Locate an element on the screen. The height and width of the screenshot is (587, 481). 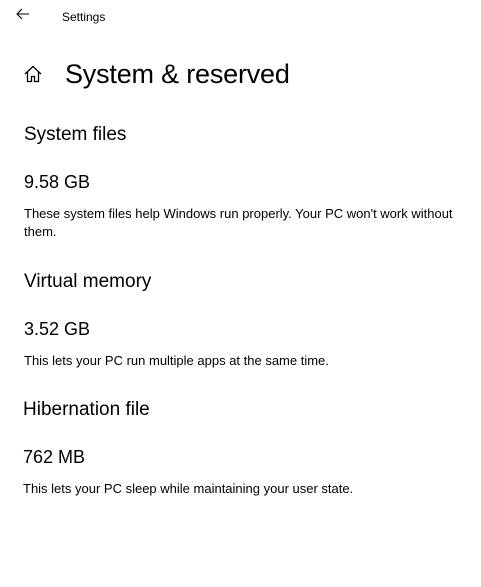
storage-size-value: 762 MB is located at coordinates (54, 457).